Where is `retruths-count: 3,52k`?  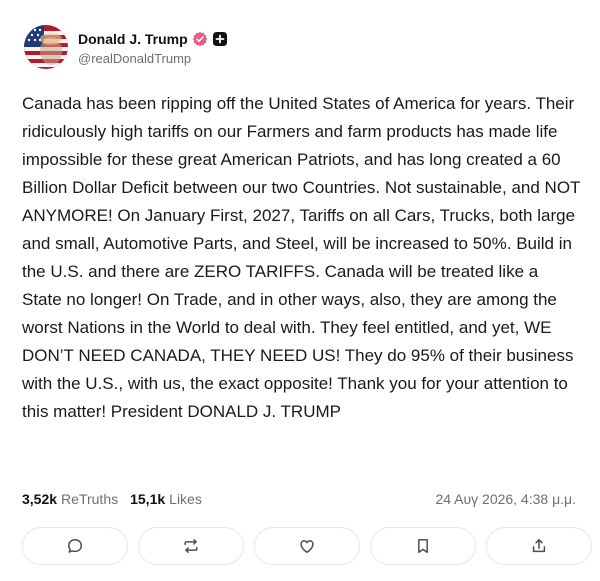
retruths-count: 3,52k is located at coordinates (40, 499).